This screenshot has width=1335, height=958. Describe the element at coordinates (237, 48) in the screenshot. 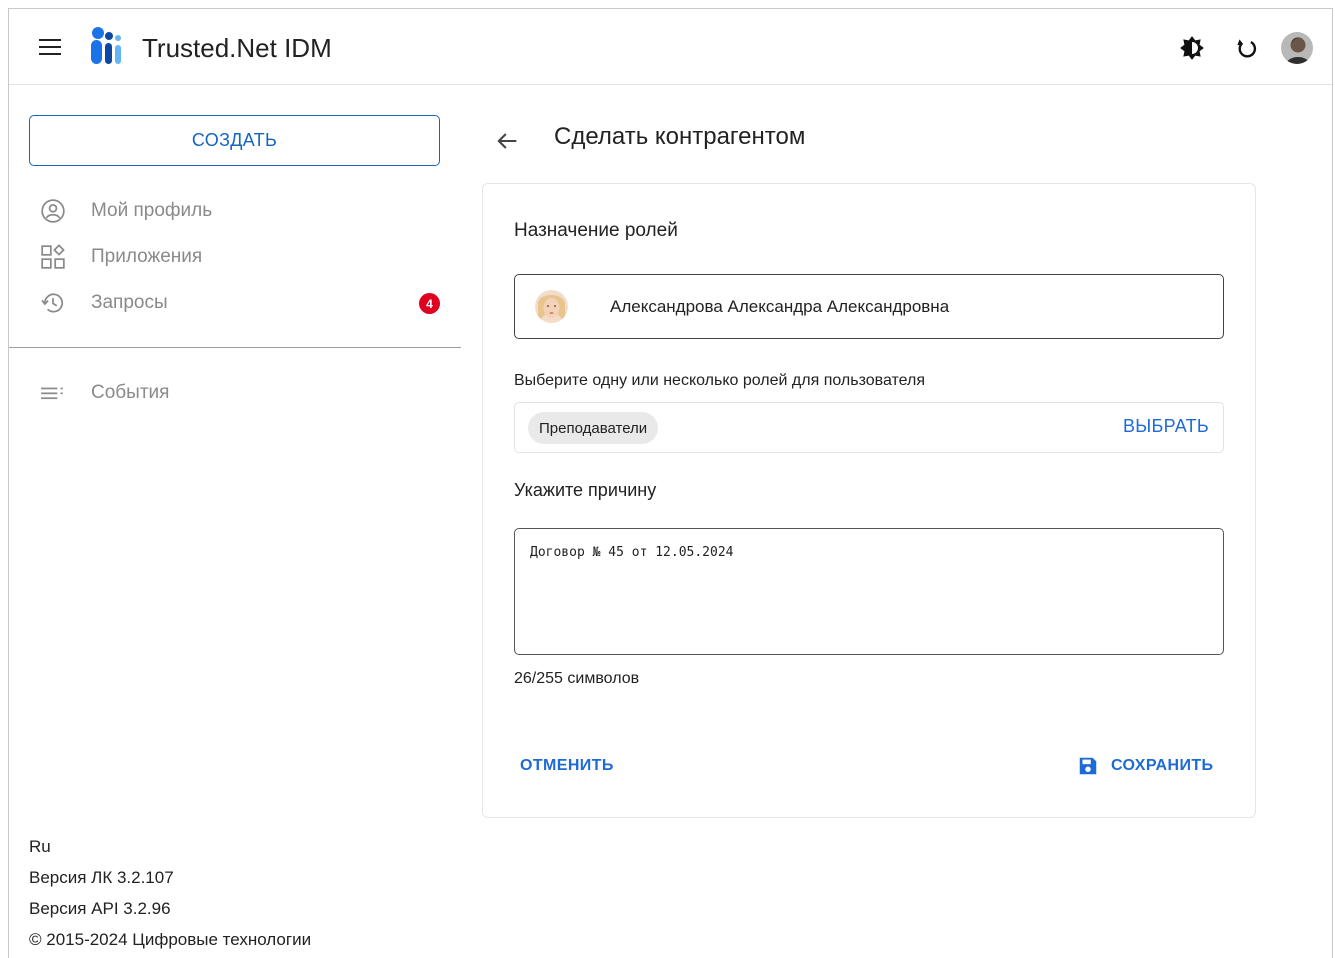

I see `app-title: Trusted.Net IDM` at that location.